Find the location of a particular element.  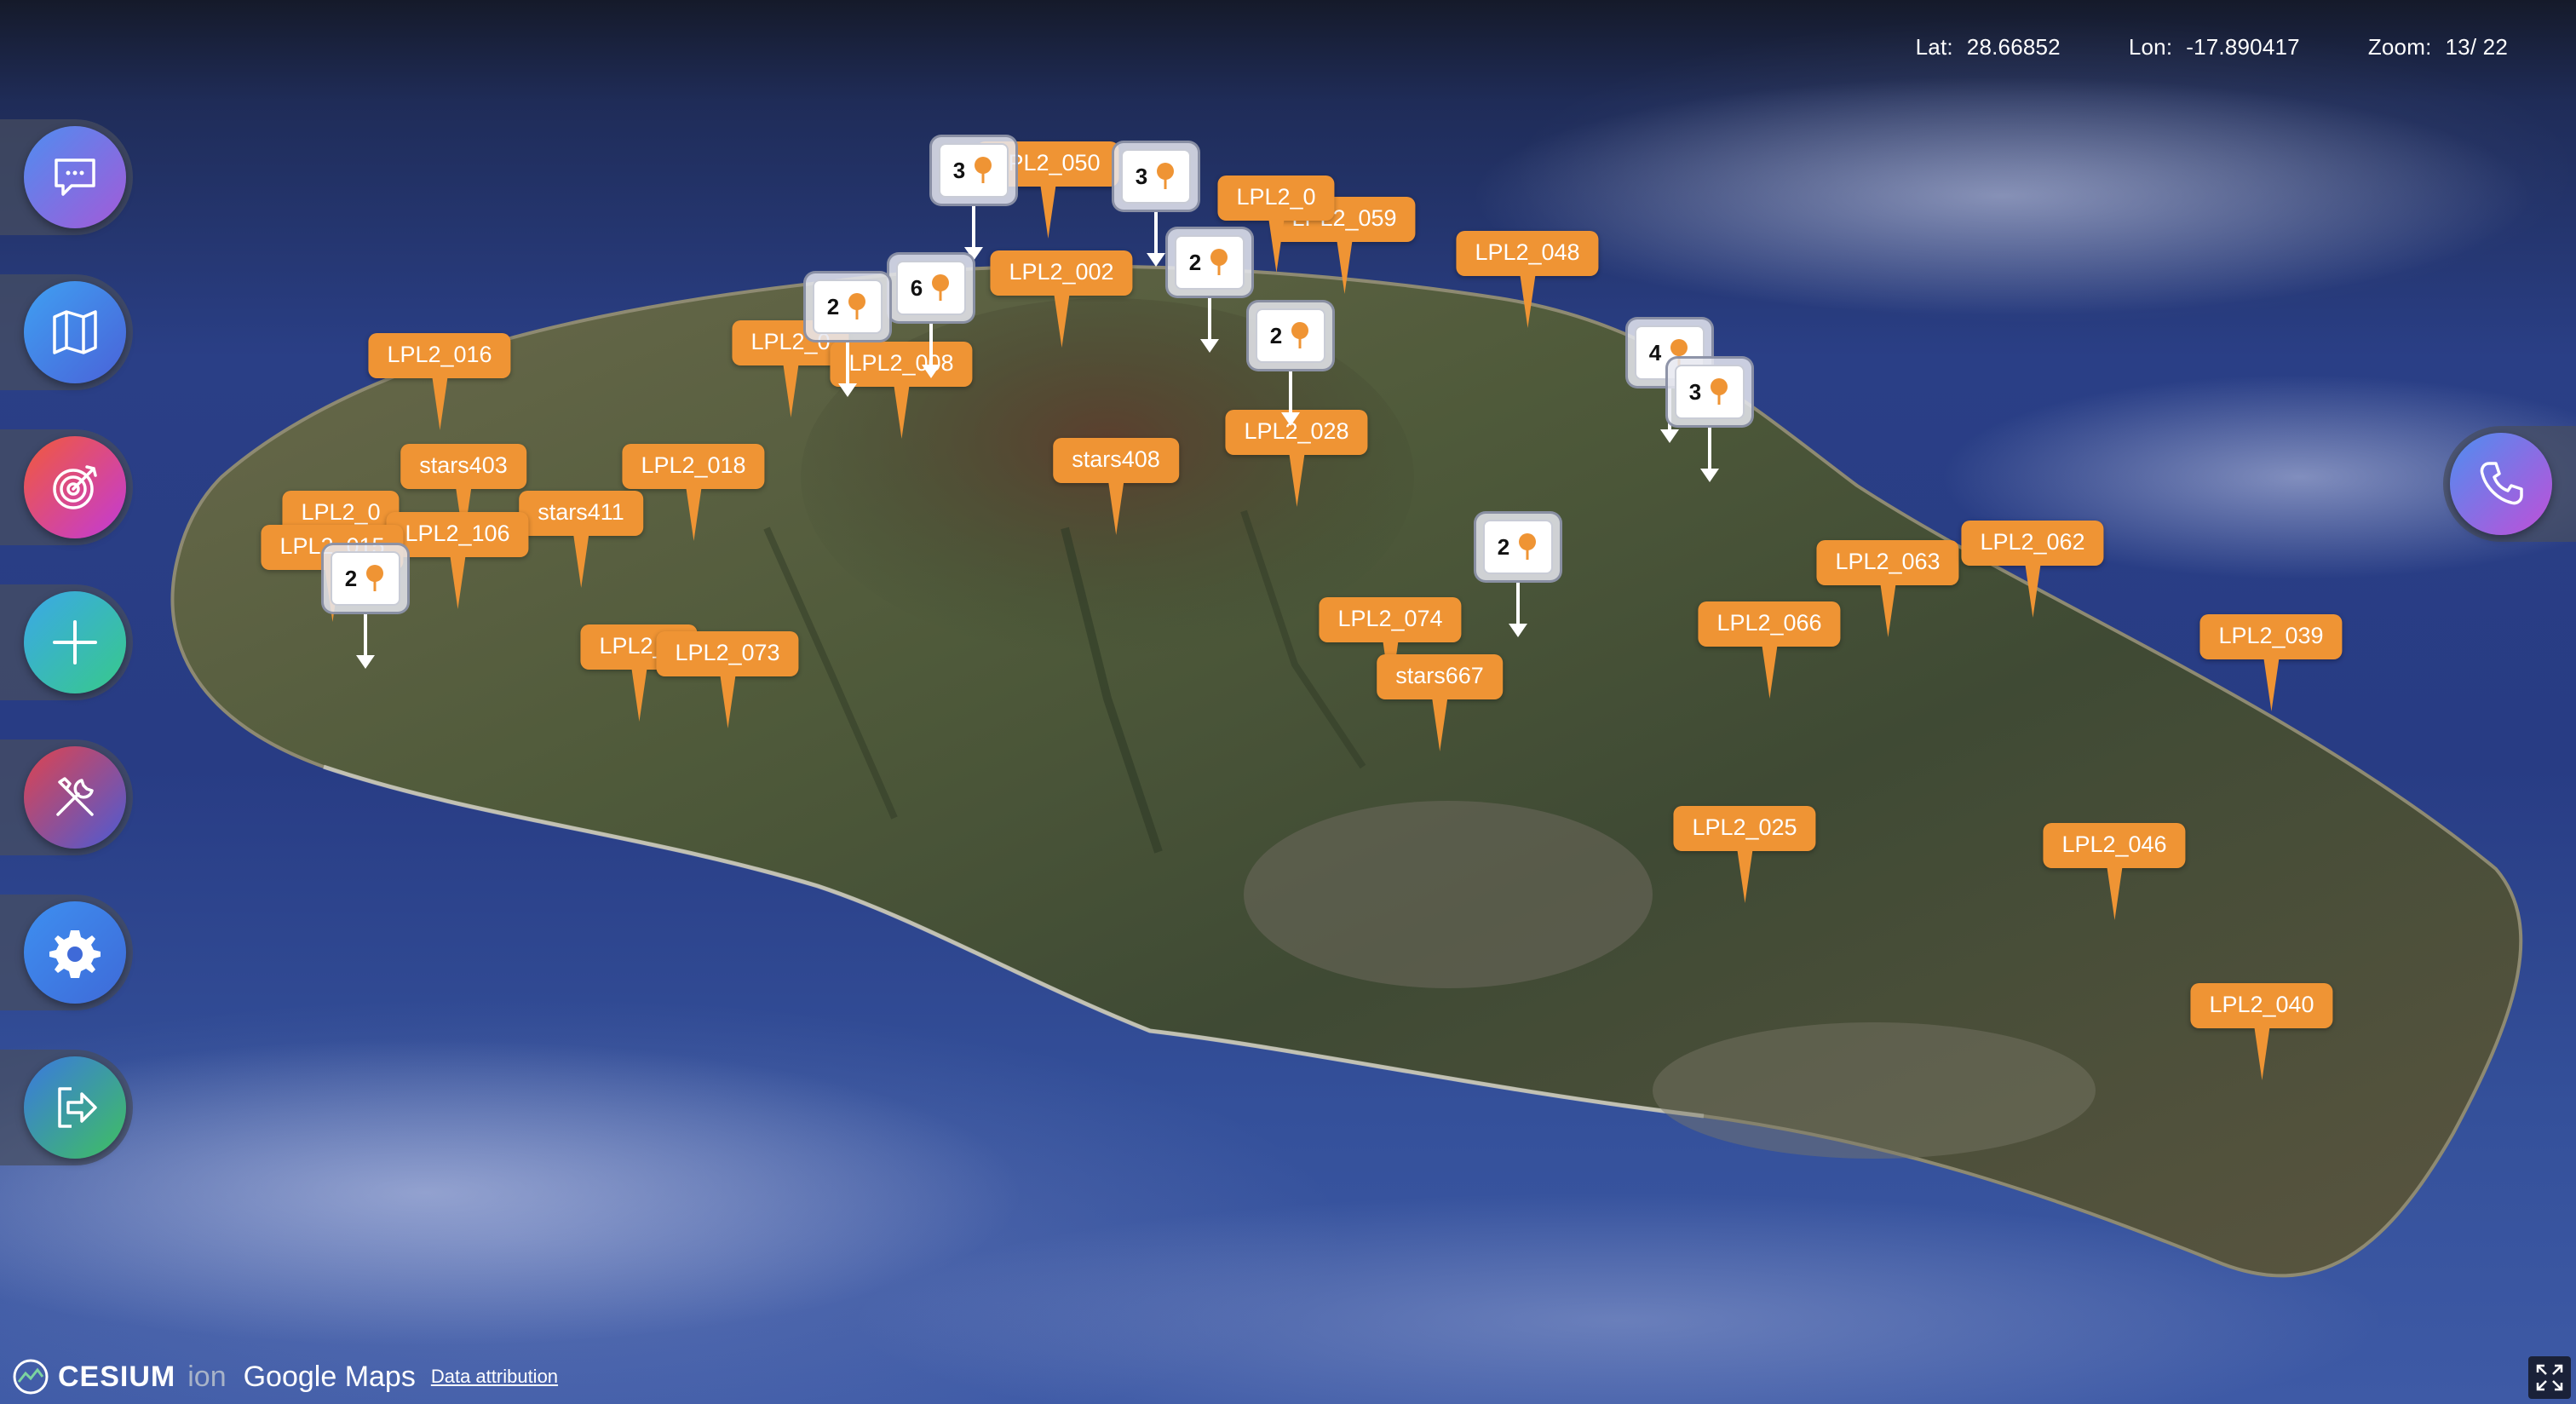

marker-label: LPL2_025 is located at coordinates (1745, 828).